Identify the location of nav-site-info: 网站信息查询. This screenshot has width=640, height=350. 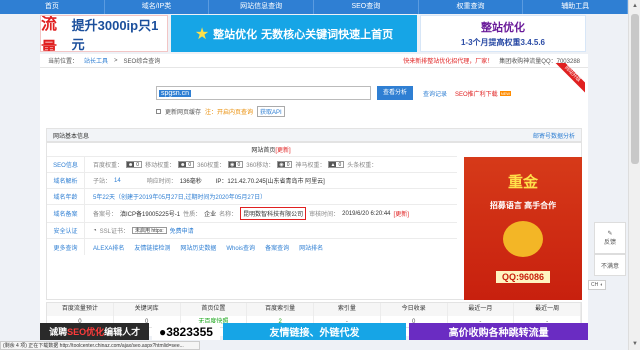
(262, 7).